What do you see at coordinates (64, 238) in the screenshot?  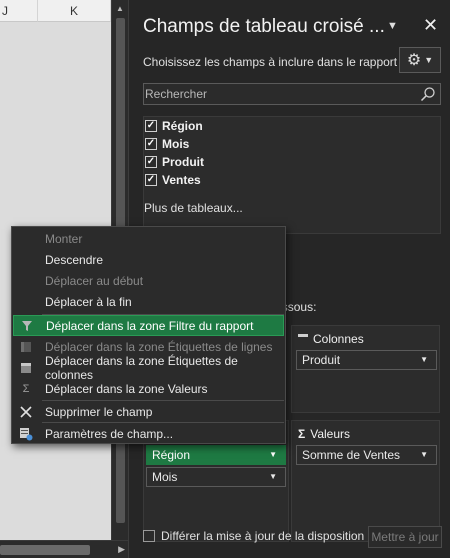 I see `menu-item-label: Monter` at bounding box center [64, 238].